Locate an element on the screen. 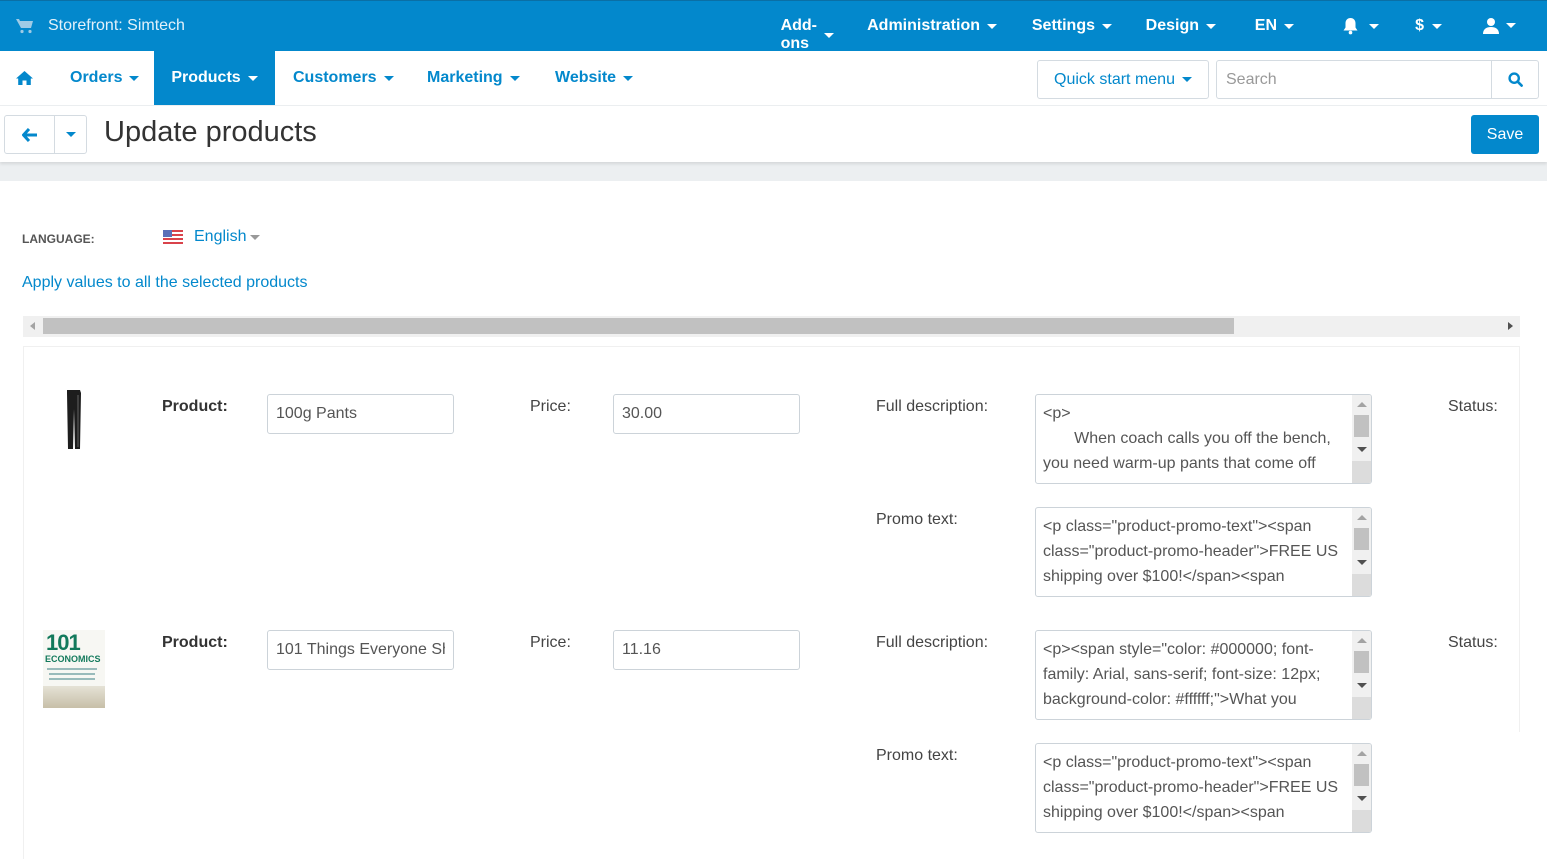  language-value: English is located at coordinates (220, 236).